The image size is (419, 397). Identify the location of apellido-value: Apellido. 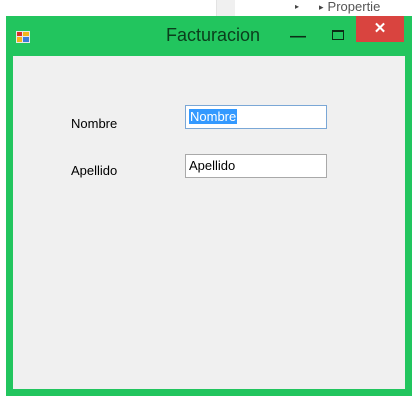
(212, 165).